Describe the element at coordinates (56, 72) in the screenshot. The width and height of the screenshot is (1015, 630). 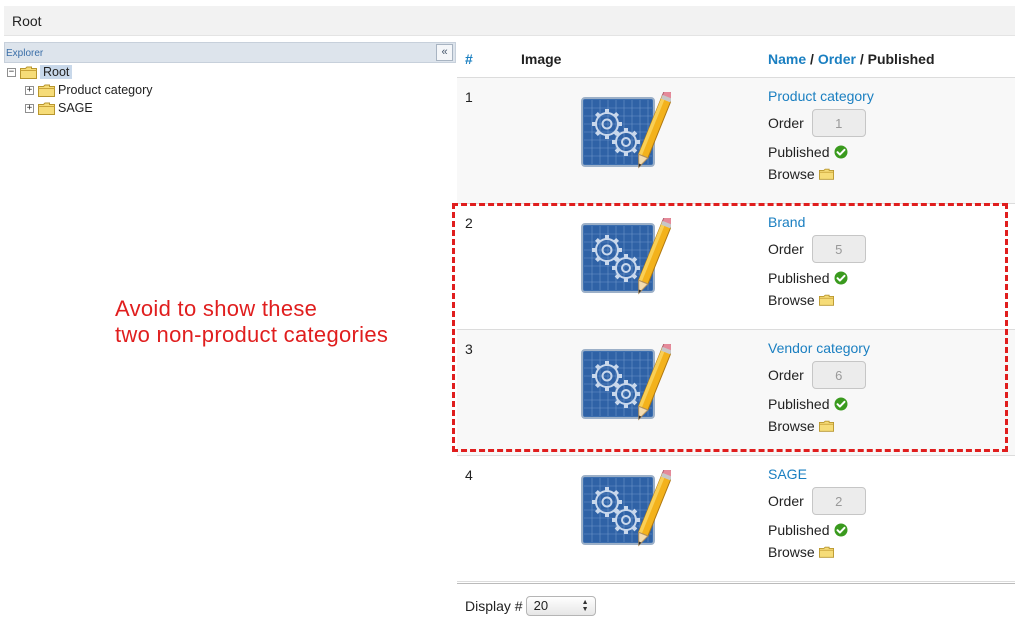
I see `tree-node-label: Root` at that location.